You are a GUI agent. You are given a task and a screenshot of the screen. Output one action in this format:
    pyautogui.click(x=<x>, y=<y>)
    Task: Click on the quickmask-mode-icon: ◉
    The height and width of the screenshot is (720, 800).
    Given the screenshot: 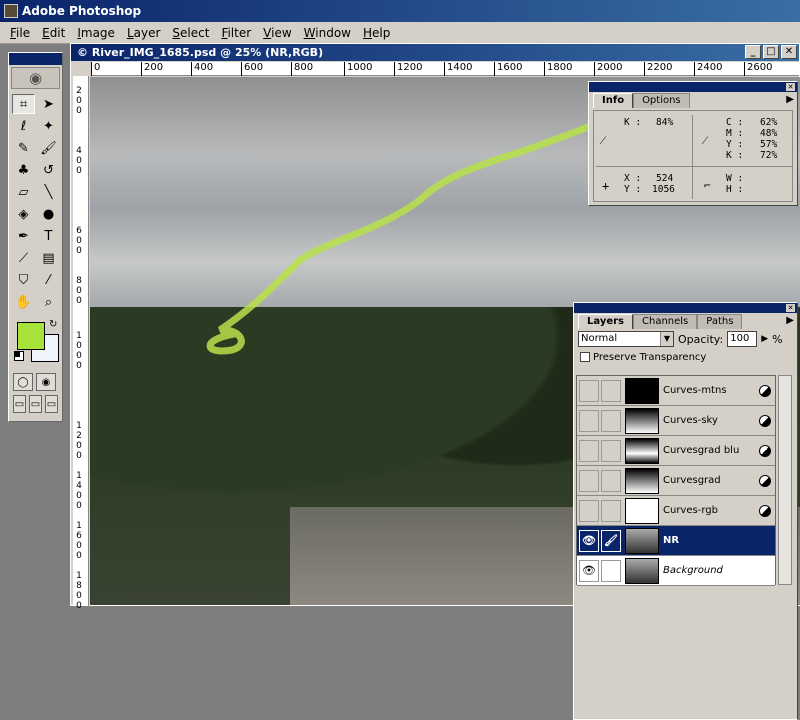 What is the action you would take?
    pyautogui.click(x=46, y=382)
    